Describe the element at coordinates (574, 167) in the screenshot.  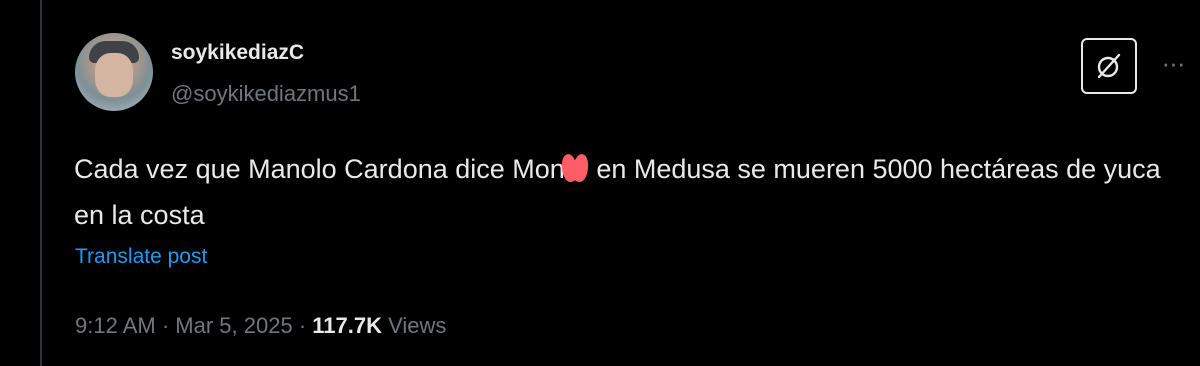
I see `redaction-mark` at that location.